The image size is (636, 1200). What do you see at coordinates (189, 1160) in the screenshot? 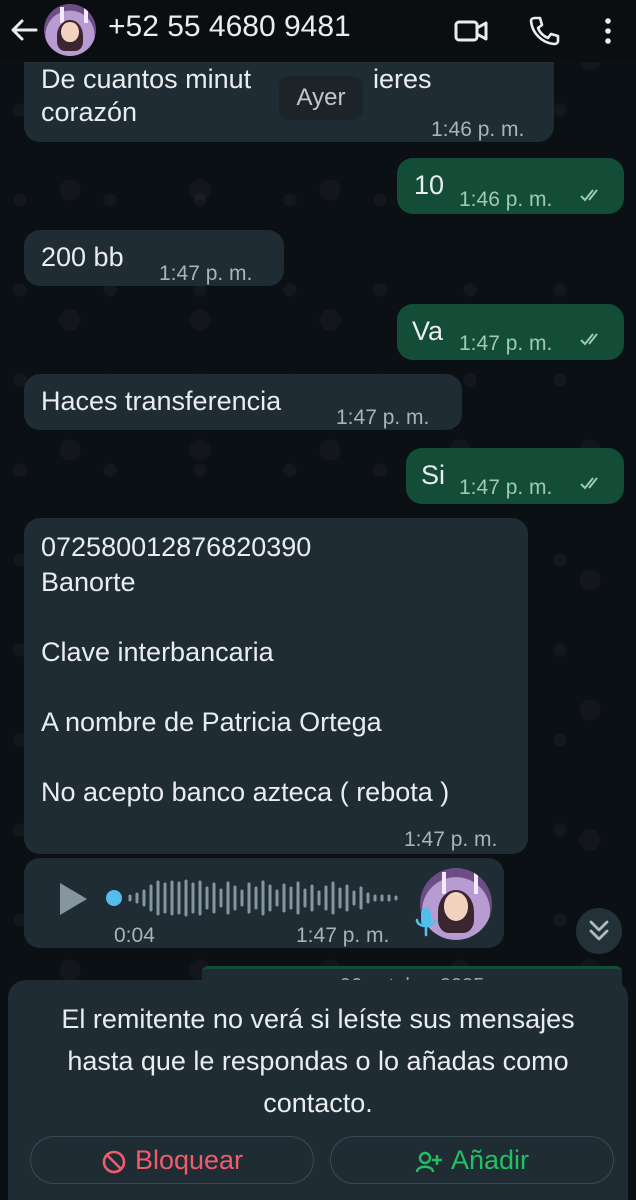
I see `block-button-label: Bloquear` at bounding box center [189, 1160].